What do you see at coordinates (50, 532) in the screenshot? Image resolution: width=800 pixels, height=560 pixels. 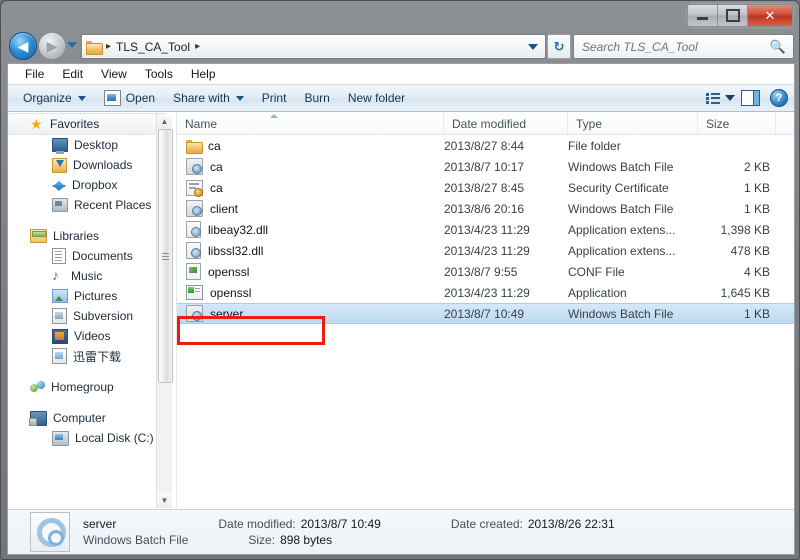 I see `batch-file-large-icon` at bounding box center [50, 532].